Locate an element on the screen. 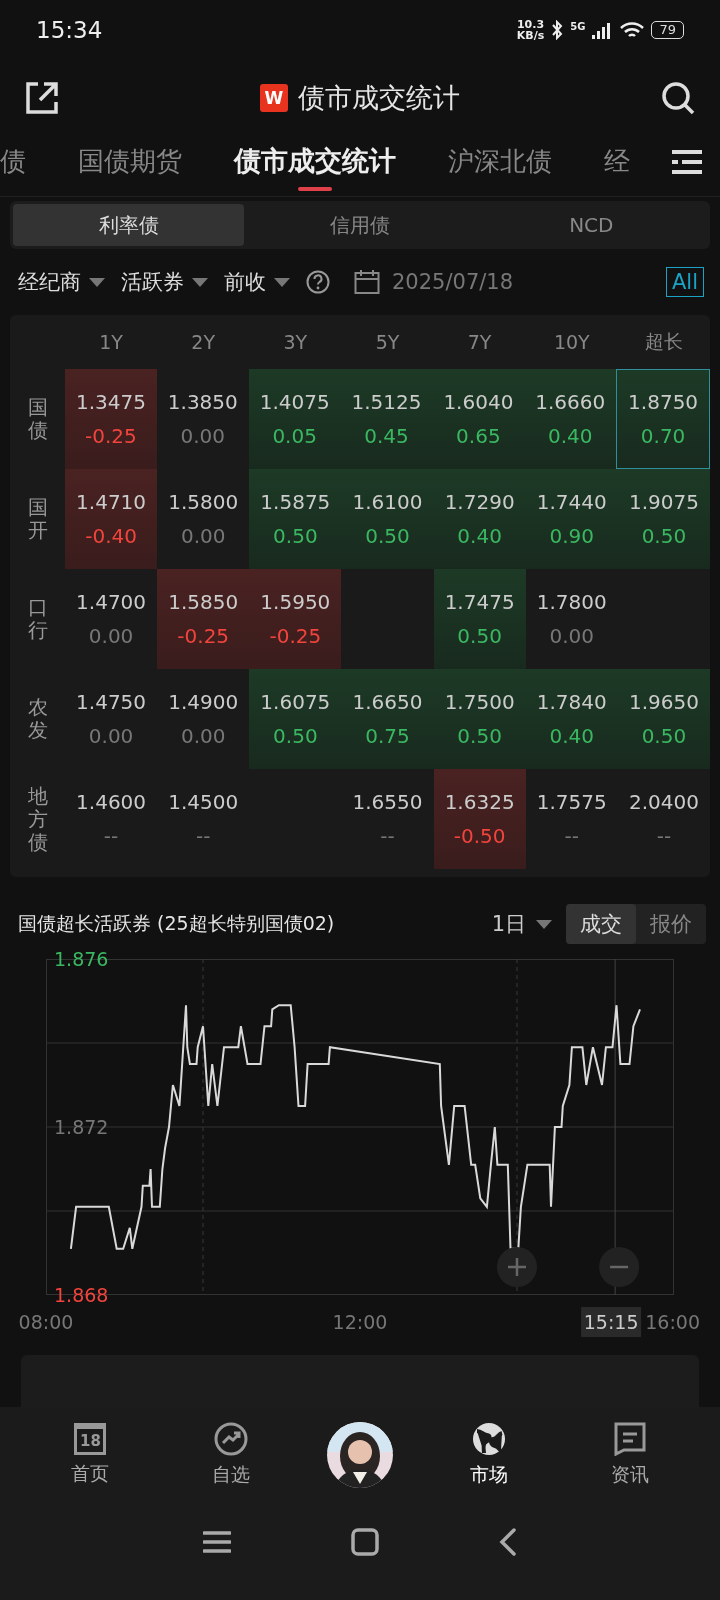 This screenshot has height=1600, width=720. tab: 债市成交统计 is located at coordinates (315, 167).